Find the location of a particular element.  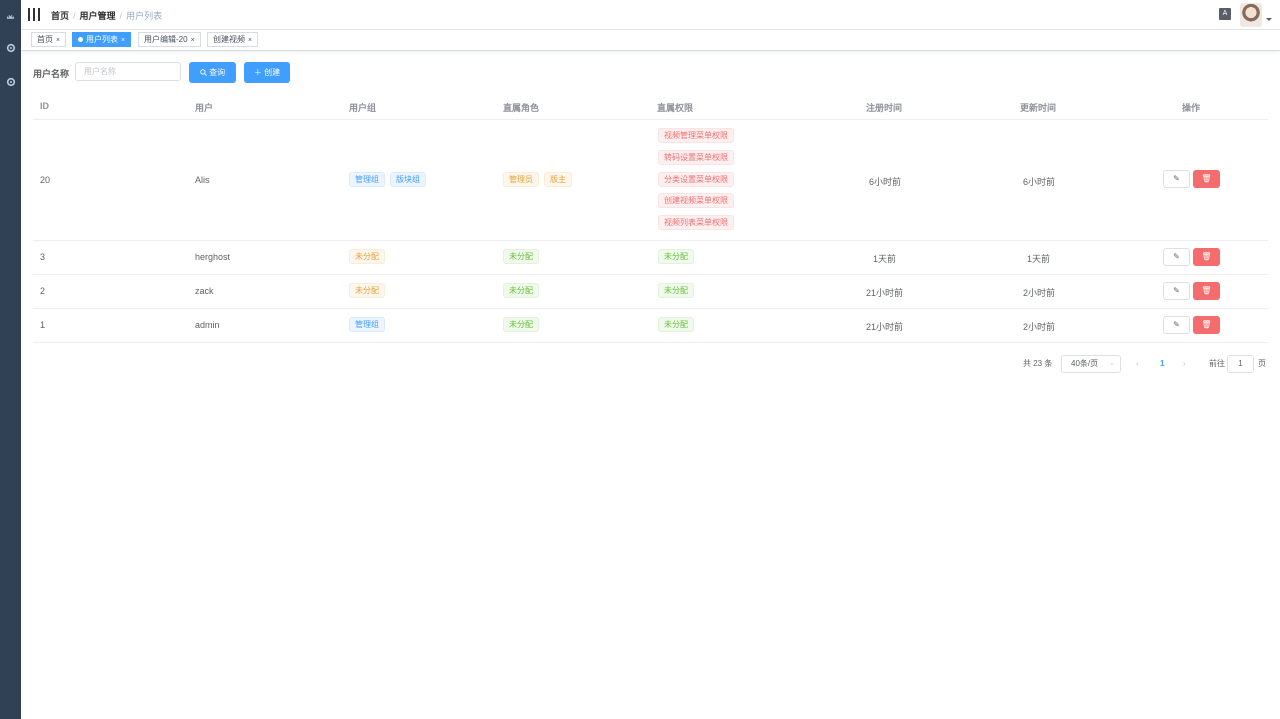

cell-id: 2 is located at coordinates (43, 291).